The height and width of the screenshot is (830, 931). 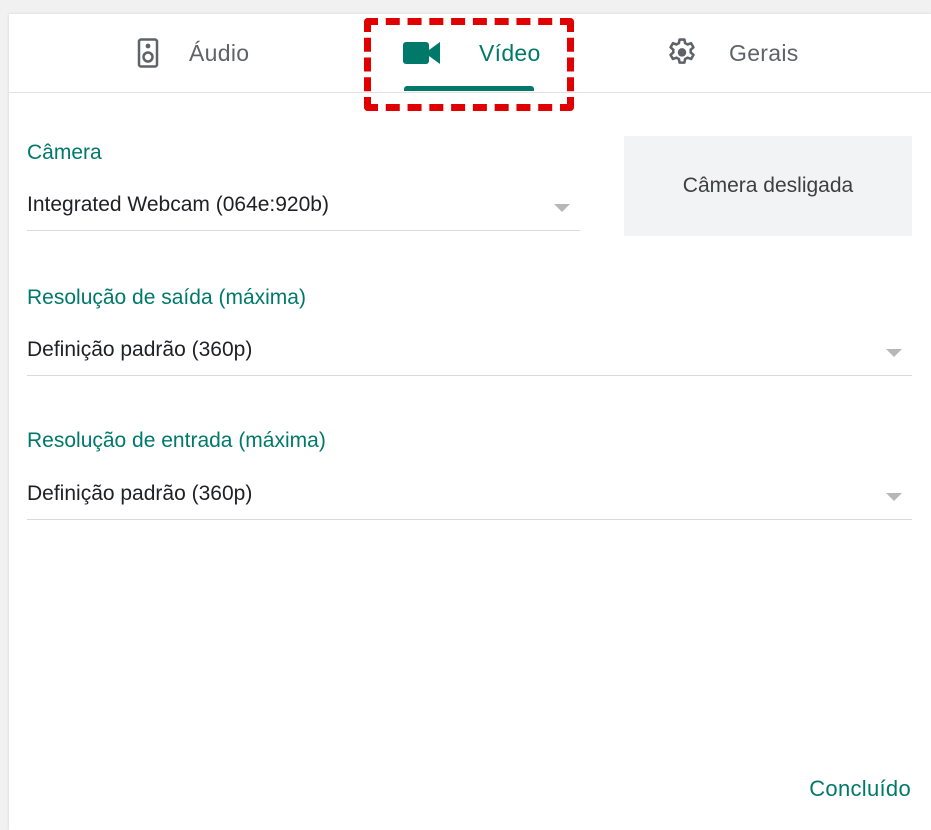 What do you see at coordinates (469, 494) in the screenshot?
I see `receive-resolution-select: Definição padrão (360p)` at bounding box center [469, 494].